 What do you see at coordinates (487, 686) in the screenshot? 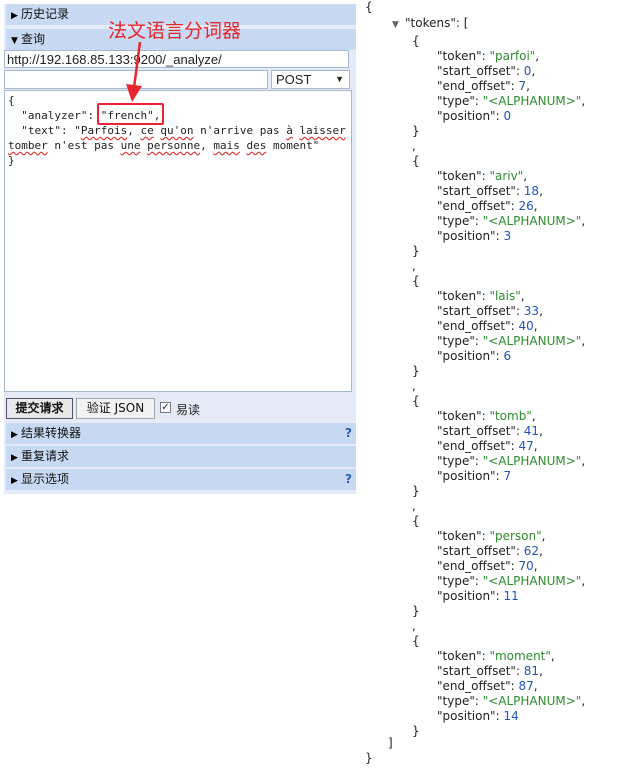
I see `end-offset-field: "end_offset": 87,` at bounding box center [487, 686].